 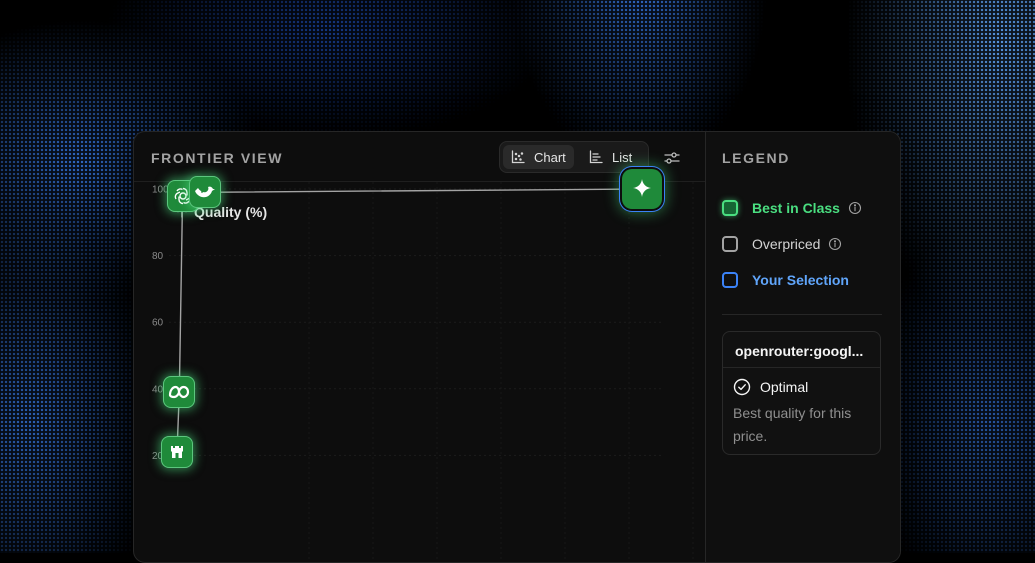 I want to click on selection-description: Best quality for this price., so click(x=792, y=424).